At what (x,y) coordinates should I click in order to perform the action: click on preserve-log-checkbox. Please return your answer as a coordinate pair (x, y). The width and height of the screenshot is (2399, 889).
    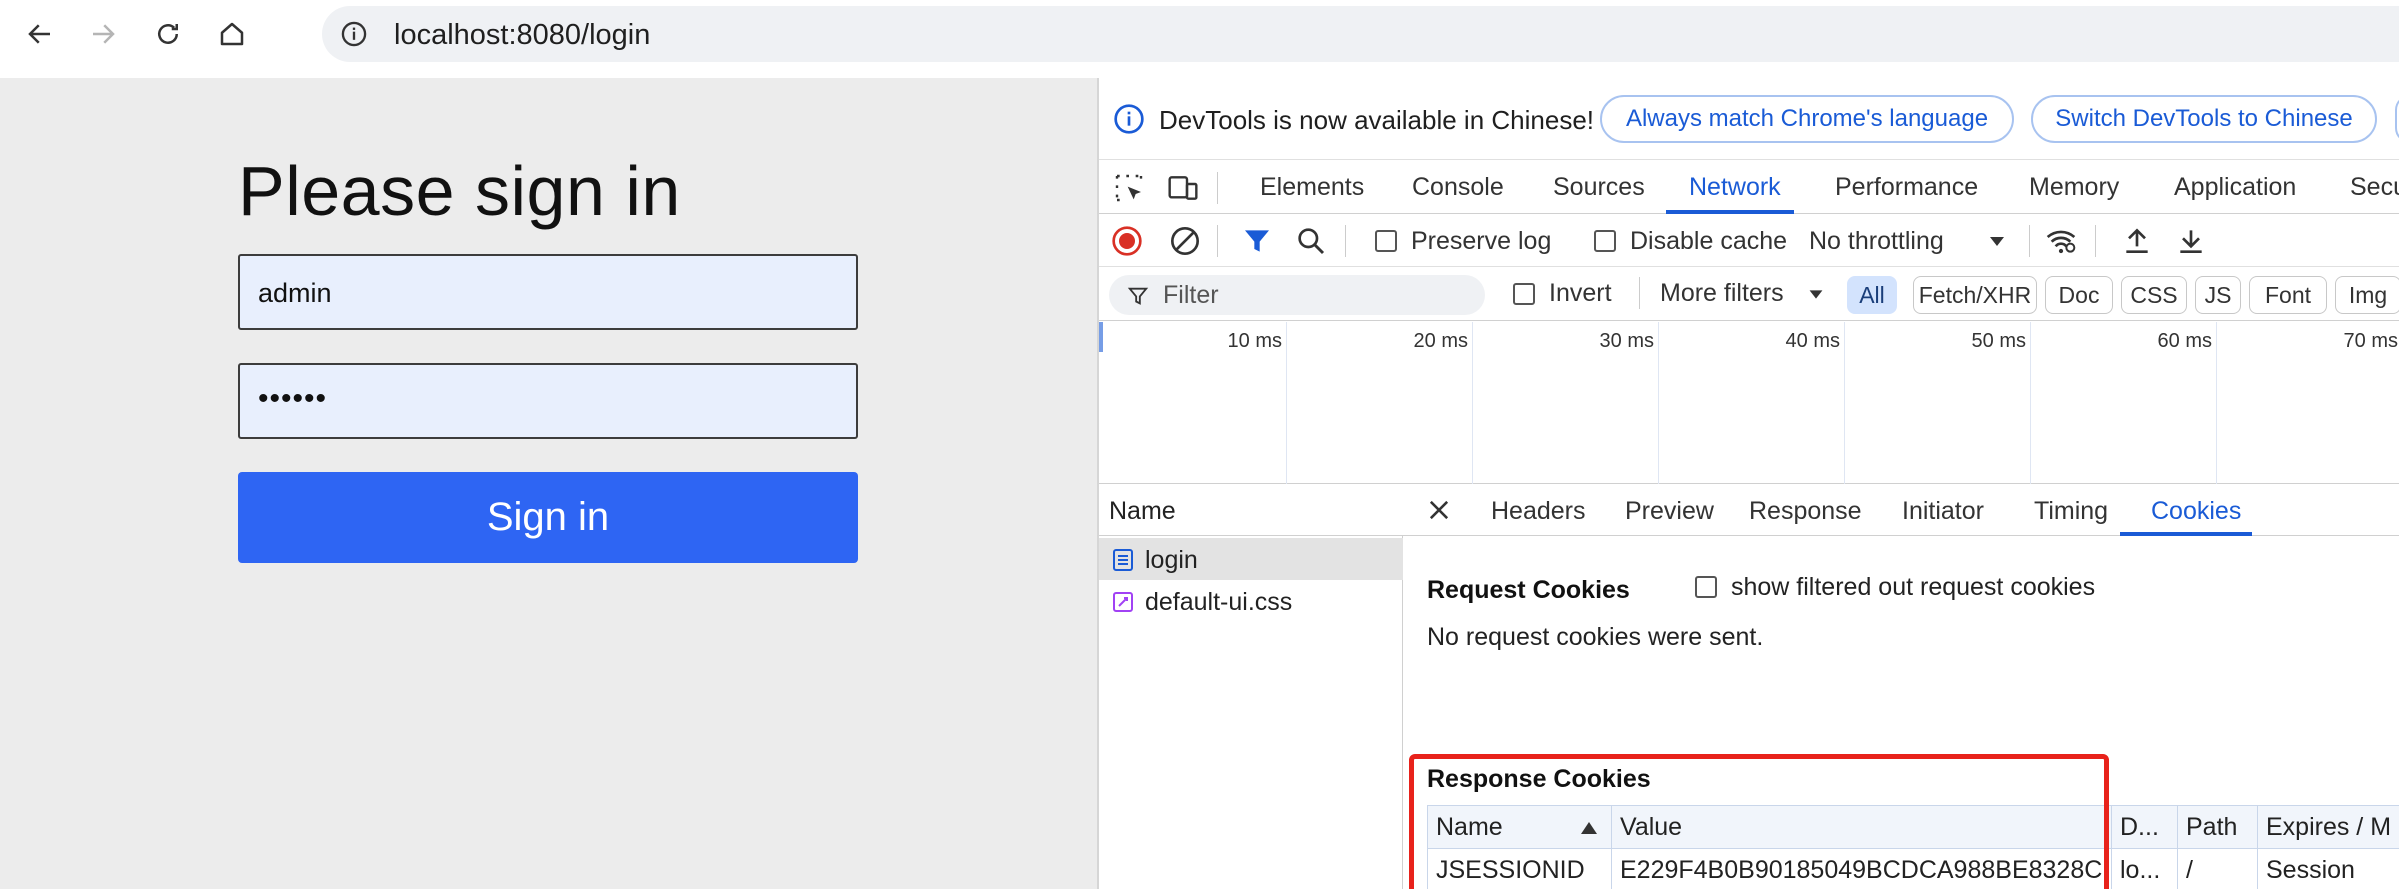
    Looking at the image, I should click on (1386, 241).